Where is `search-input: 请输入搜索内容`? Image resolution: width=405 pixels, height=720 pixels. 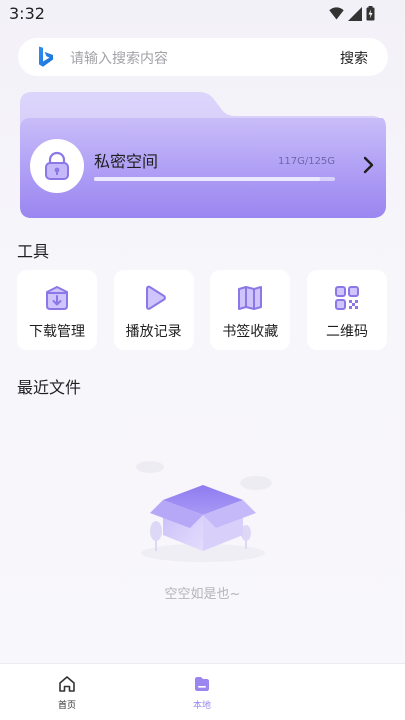 search-input: 请输入搜索内容 is located at coordinates (119, 58).